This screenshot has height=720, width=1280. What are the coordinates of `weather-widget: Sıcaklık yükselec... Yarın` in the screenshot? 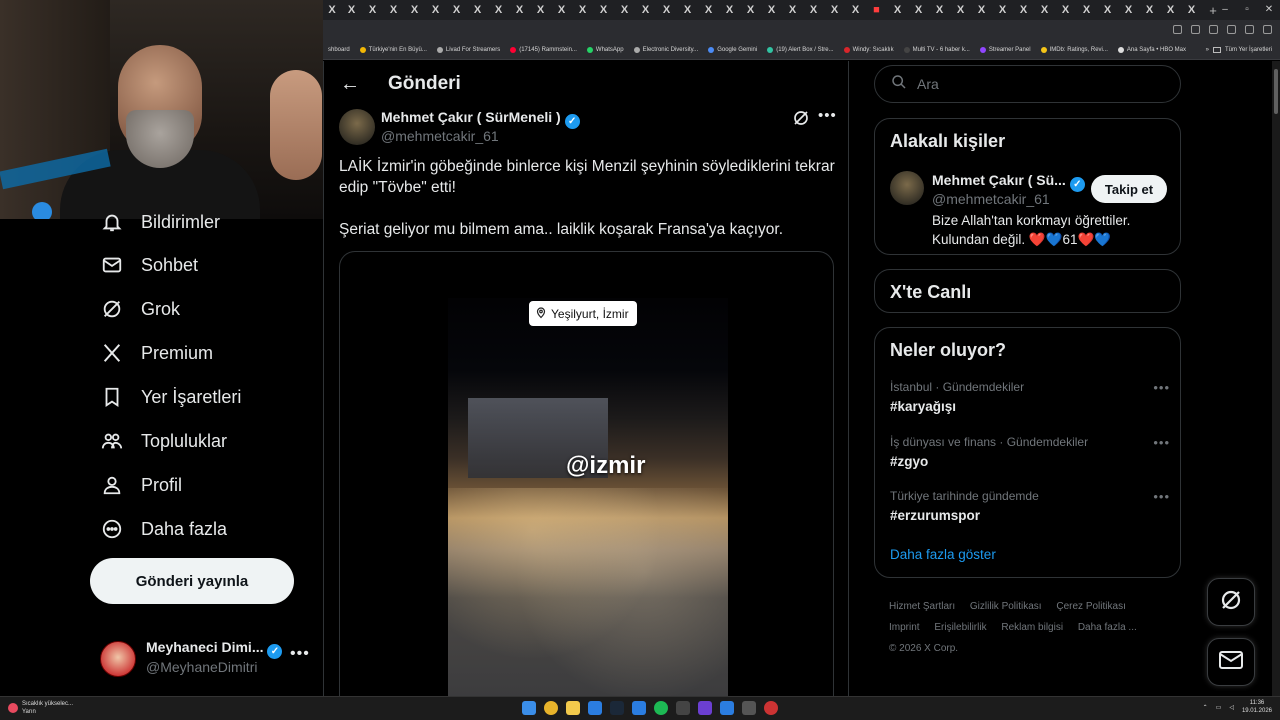 It's located at (40, 708).